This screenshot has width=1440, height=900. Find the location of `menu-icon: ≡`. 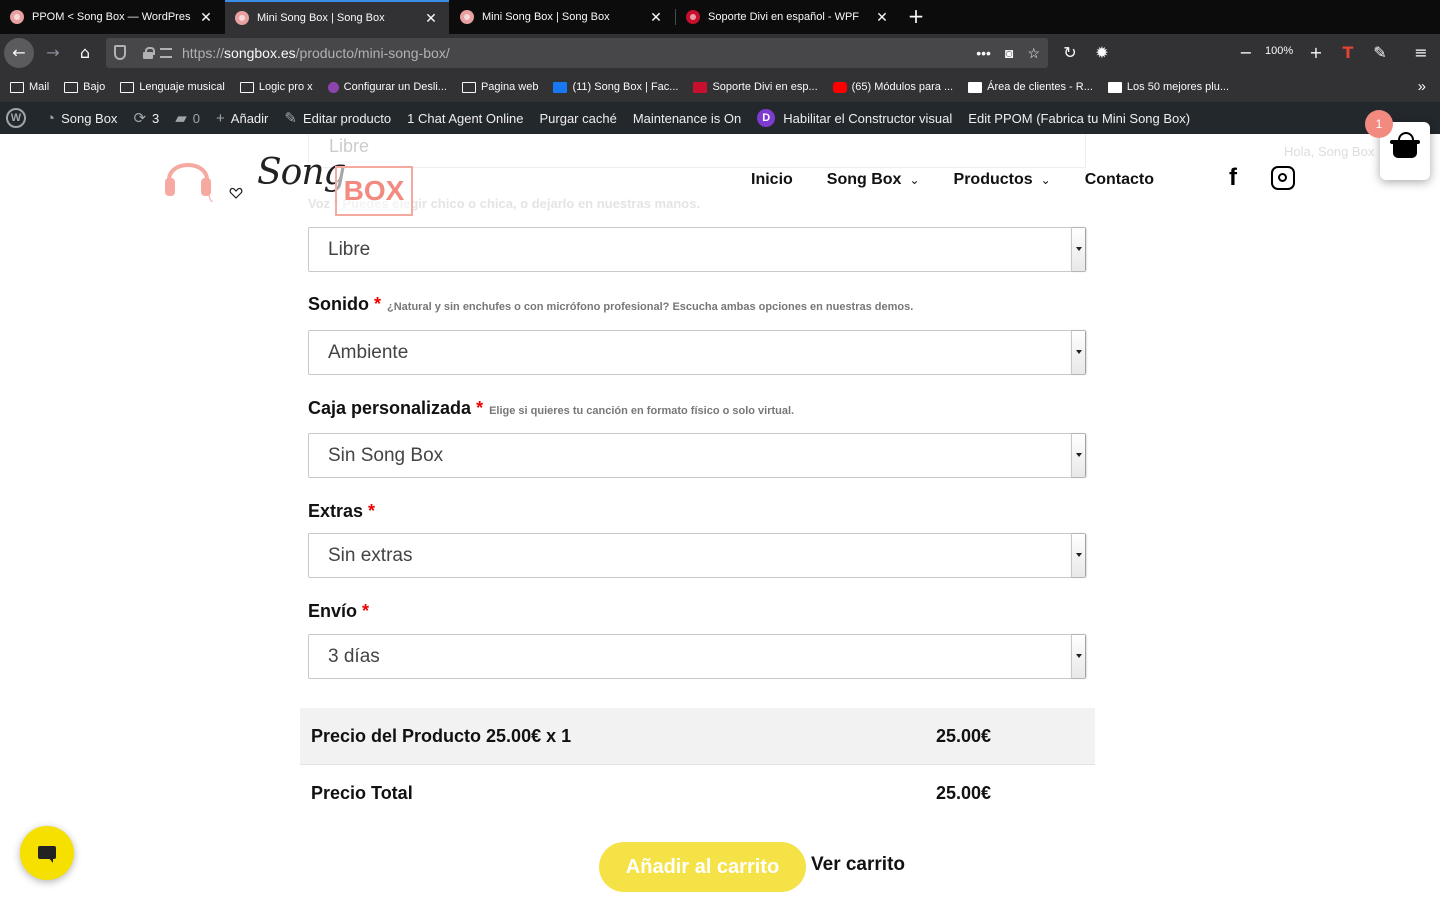

menu-icon: ≡ is located at coordinates (1421, 53).